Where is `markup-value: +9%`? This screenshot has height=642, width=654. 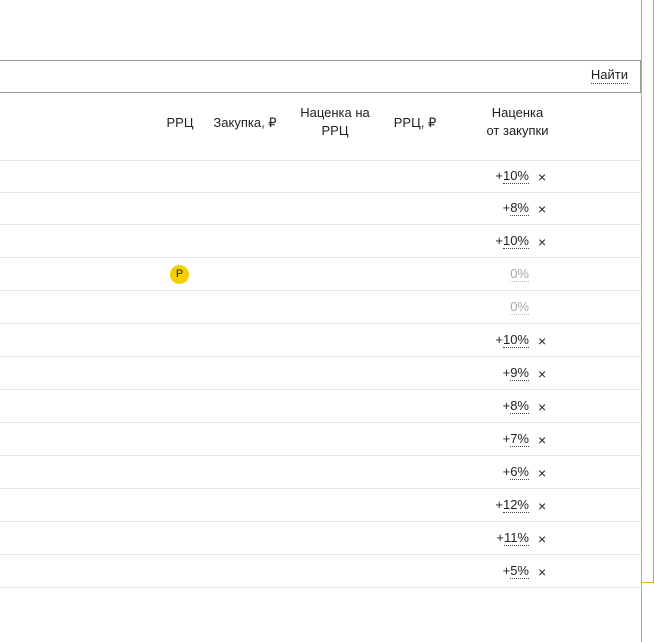 markup-value: +9% is located at coordinates (516, 373).